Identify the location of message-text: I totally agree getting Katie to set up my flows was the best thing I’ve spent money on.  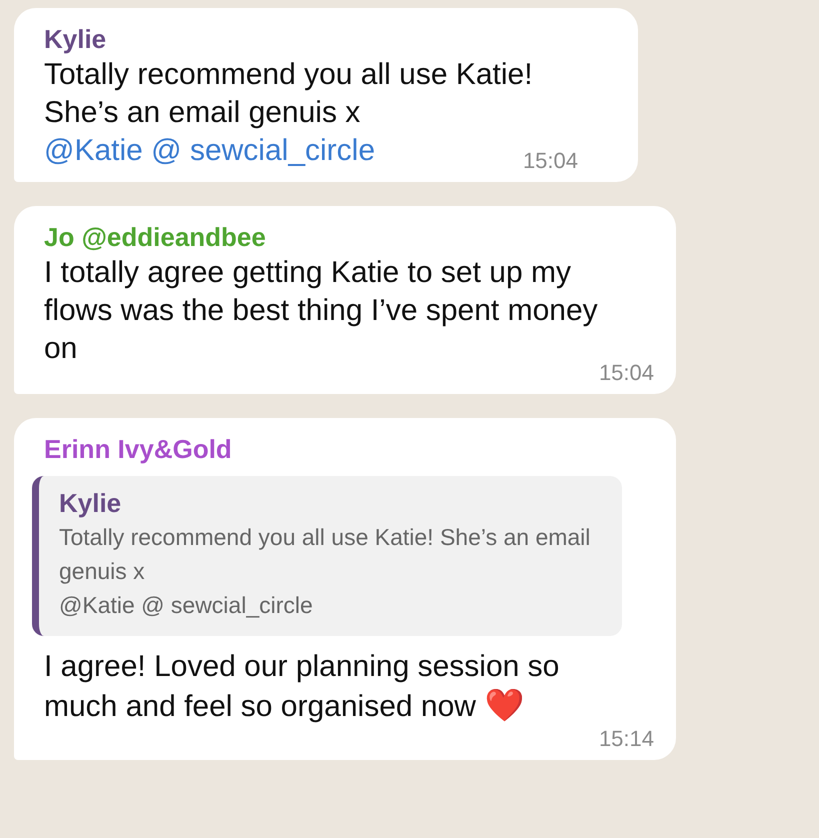
(321, 311).